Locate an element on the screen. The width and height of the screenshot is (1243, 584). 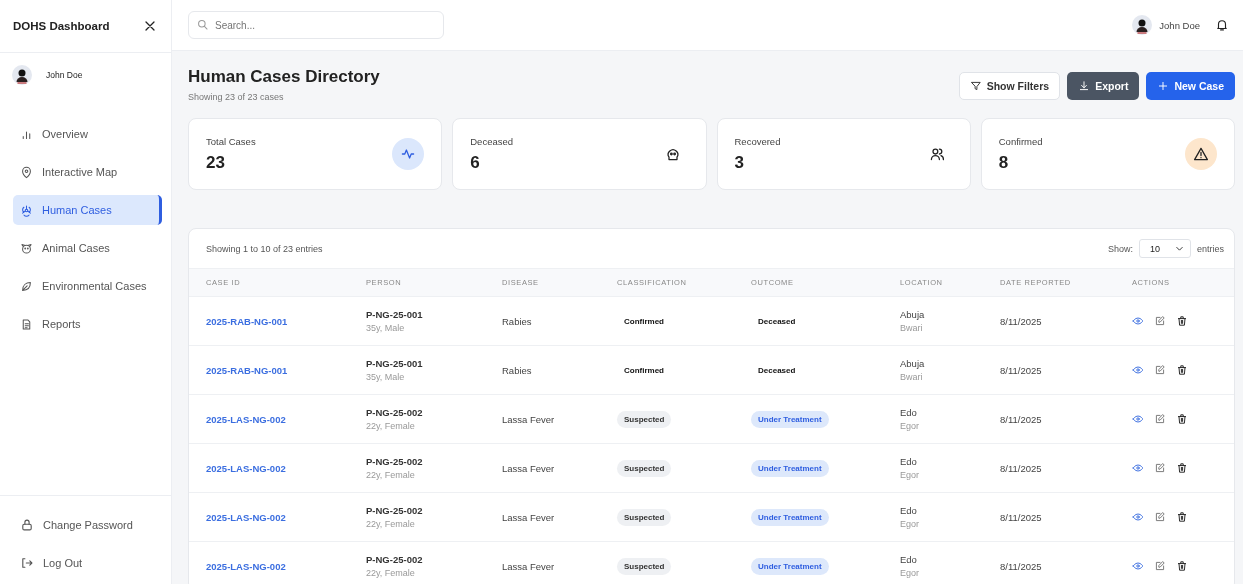
filter-icon is located at coordinates (975, 86).